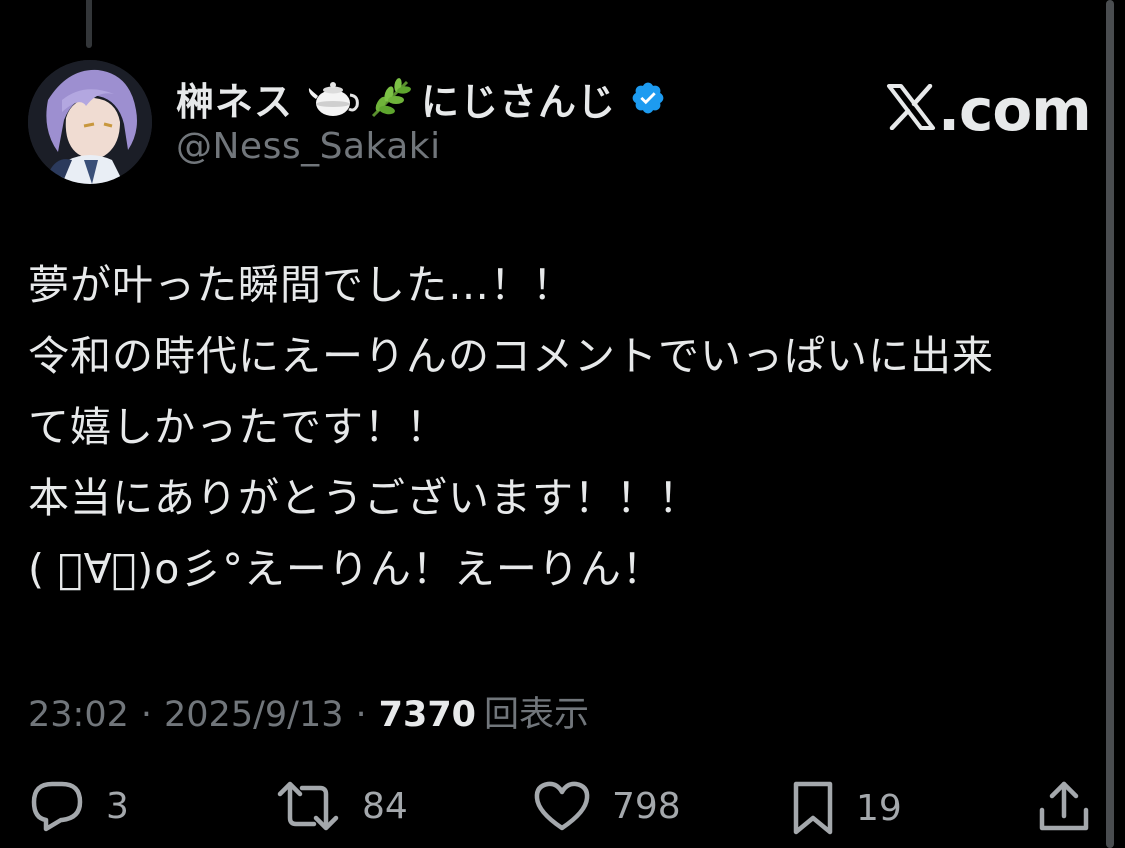 Image resolution: width=1125 pixels, height=848 pixels. I want to click on share-button, so click(1064, 806).